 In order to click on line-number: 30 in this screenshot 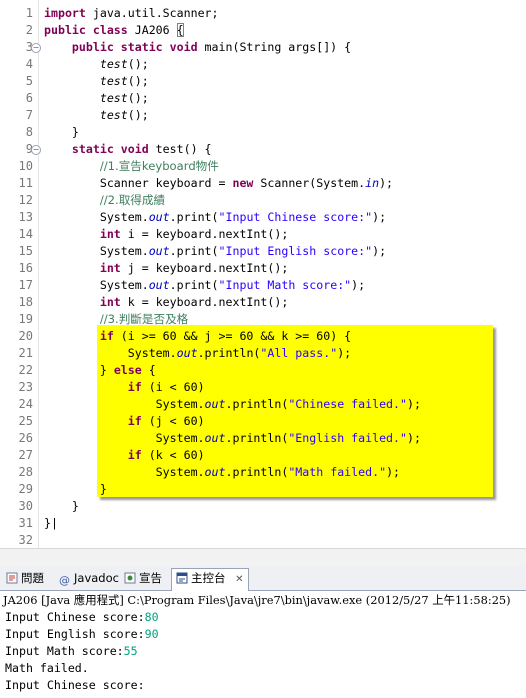, I will do `click(25, 506)`.